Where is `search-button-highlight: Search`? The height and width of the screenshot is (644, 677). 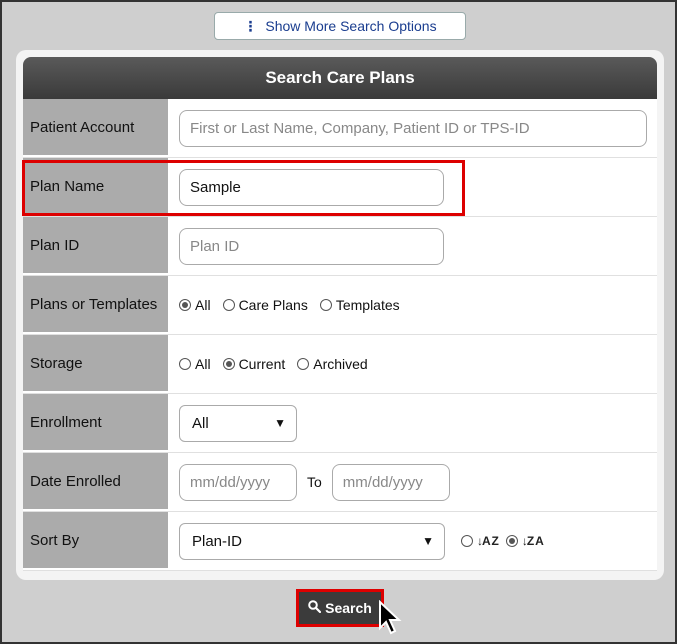 search-button-highlight: Search is located at coordinates (340, 608).